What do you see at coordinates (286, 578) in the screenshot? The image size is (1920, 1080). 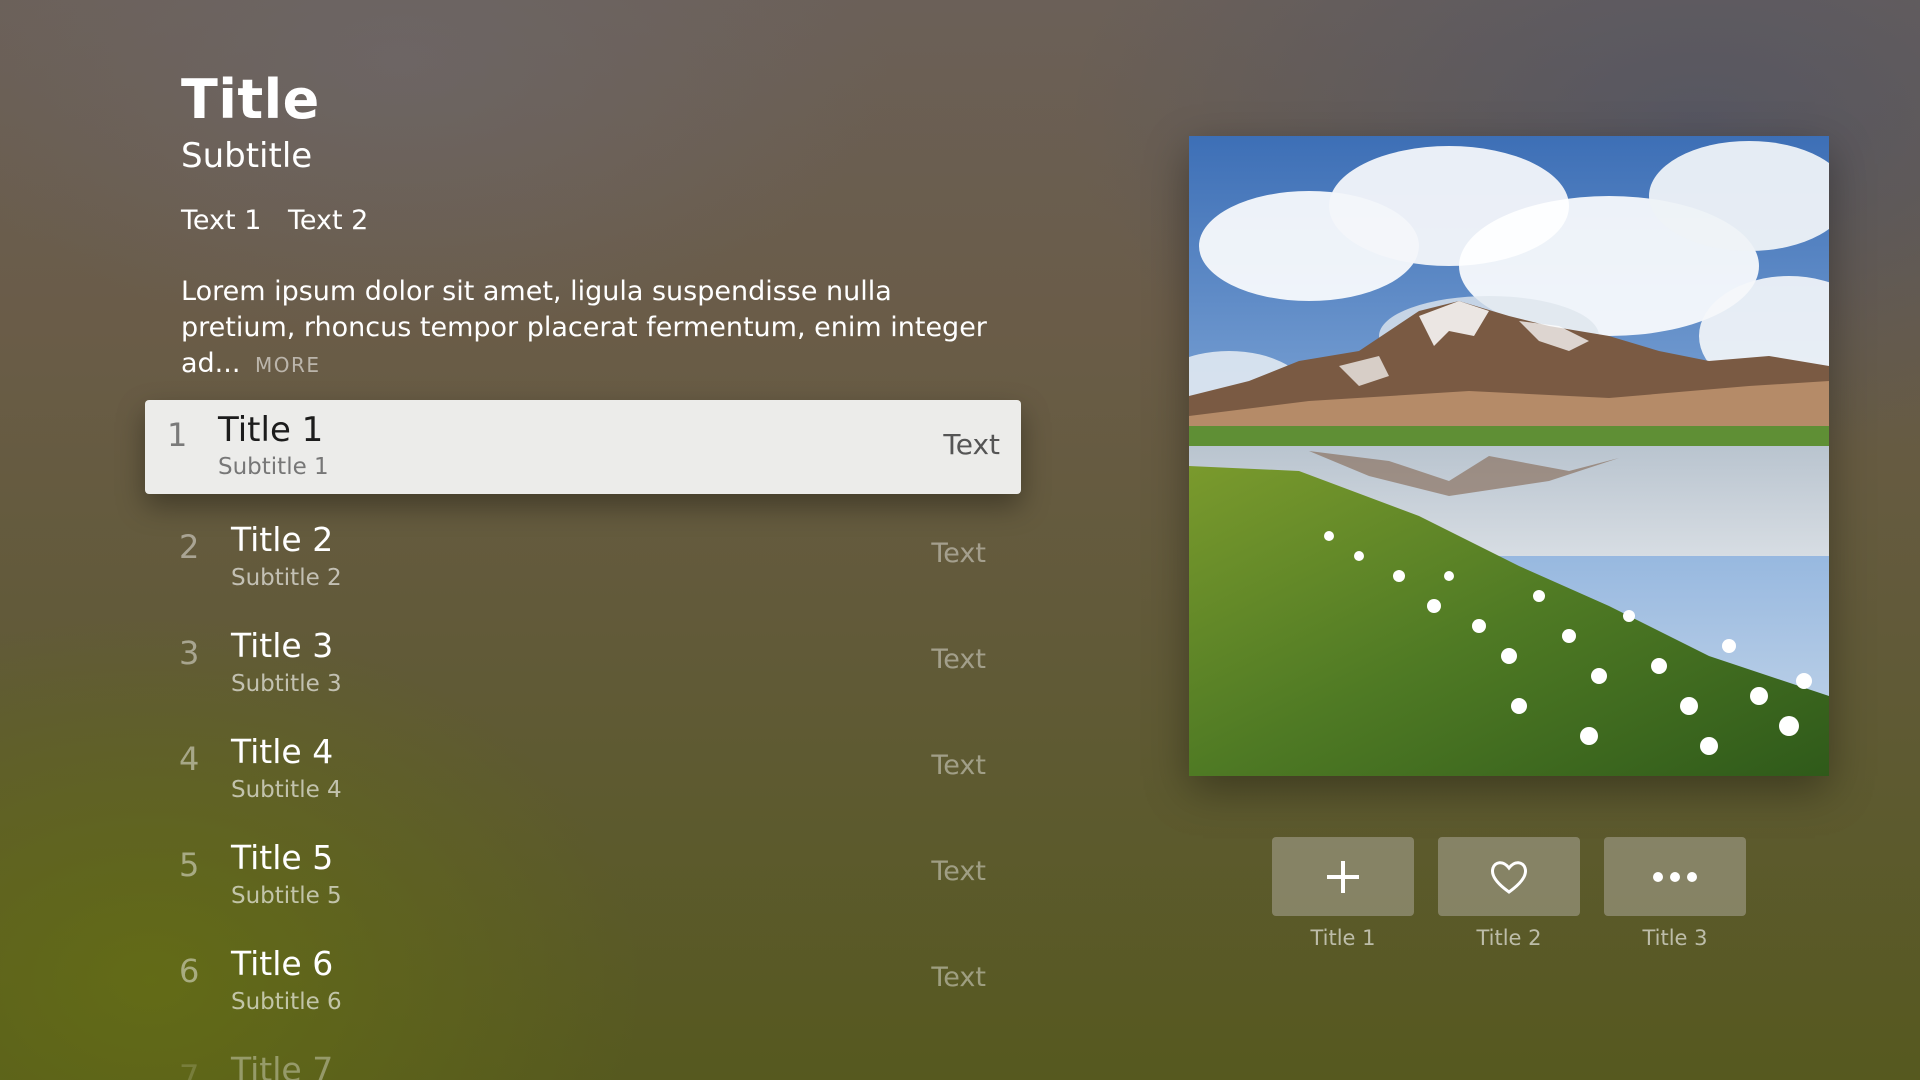 I see `item-subtitle: Subtitle 2` at bounding box center [286, 578].